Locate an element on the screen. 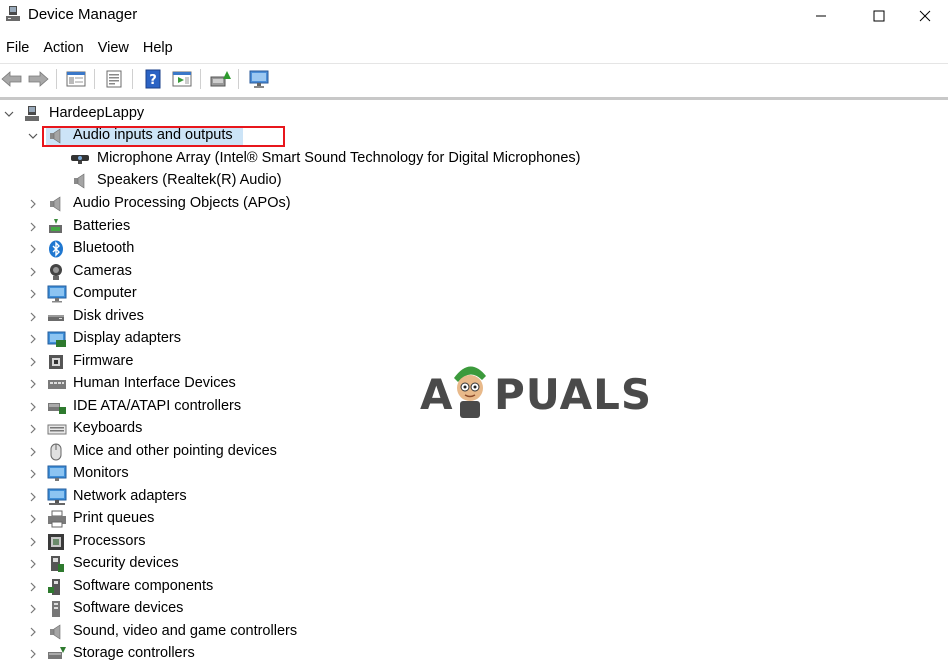 Image resolution: width=948 pixels, height=672 pixels. ide-controller-icon is located at coordinates (56, 407).